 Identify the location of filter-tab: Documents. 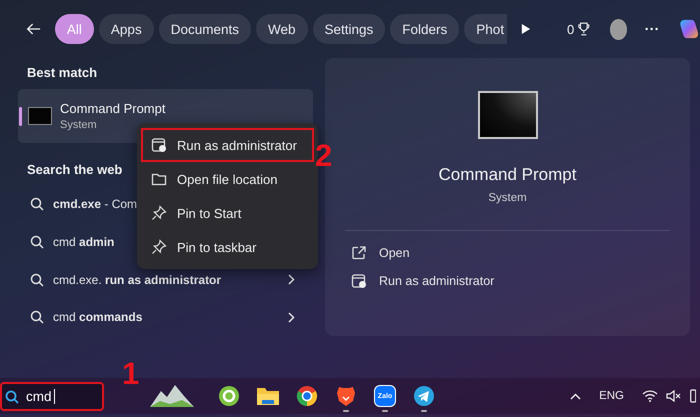
(204, 29).